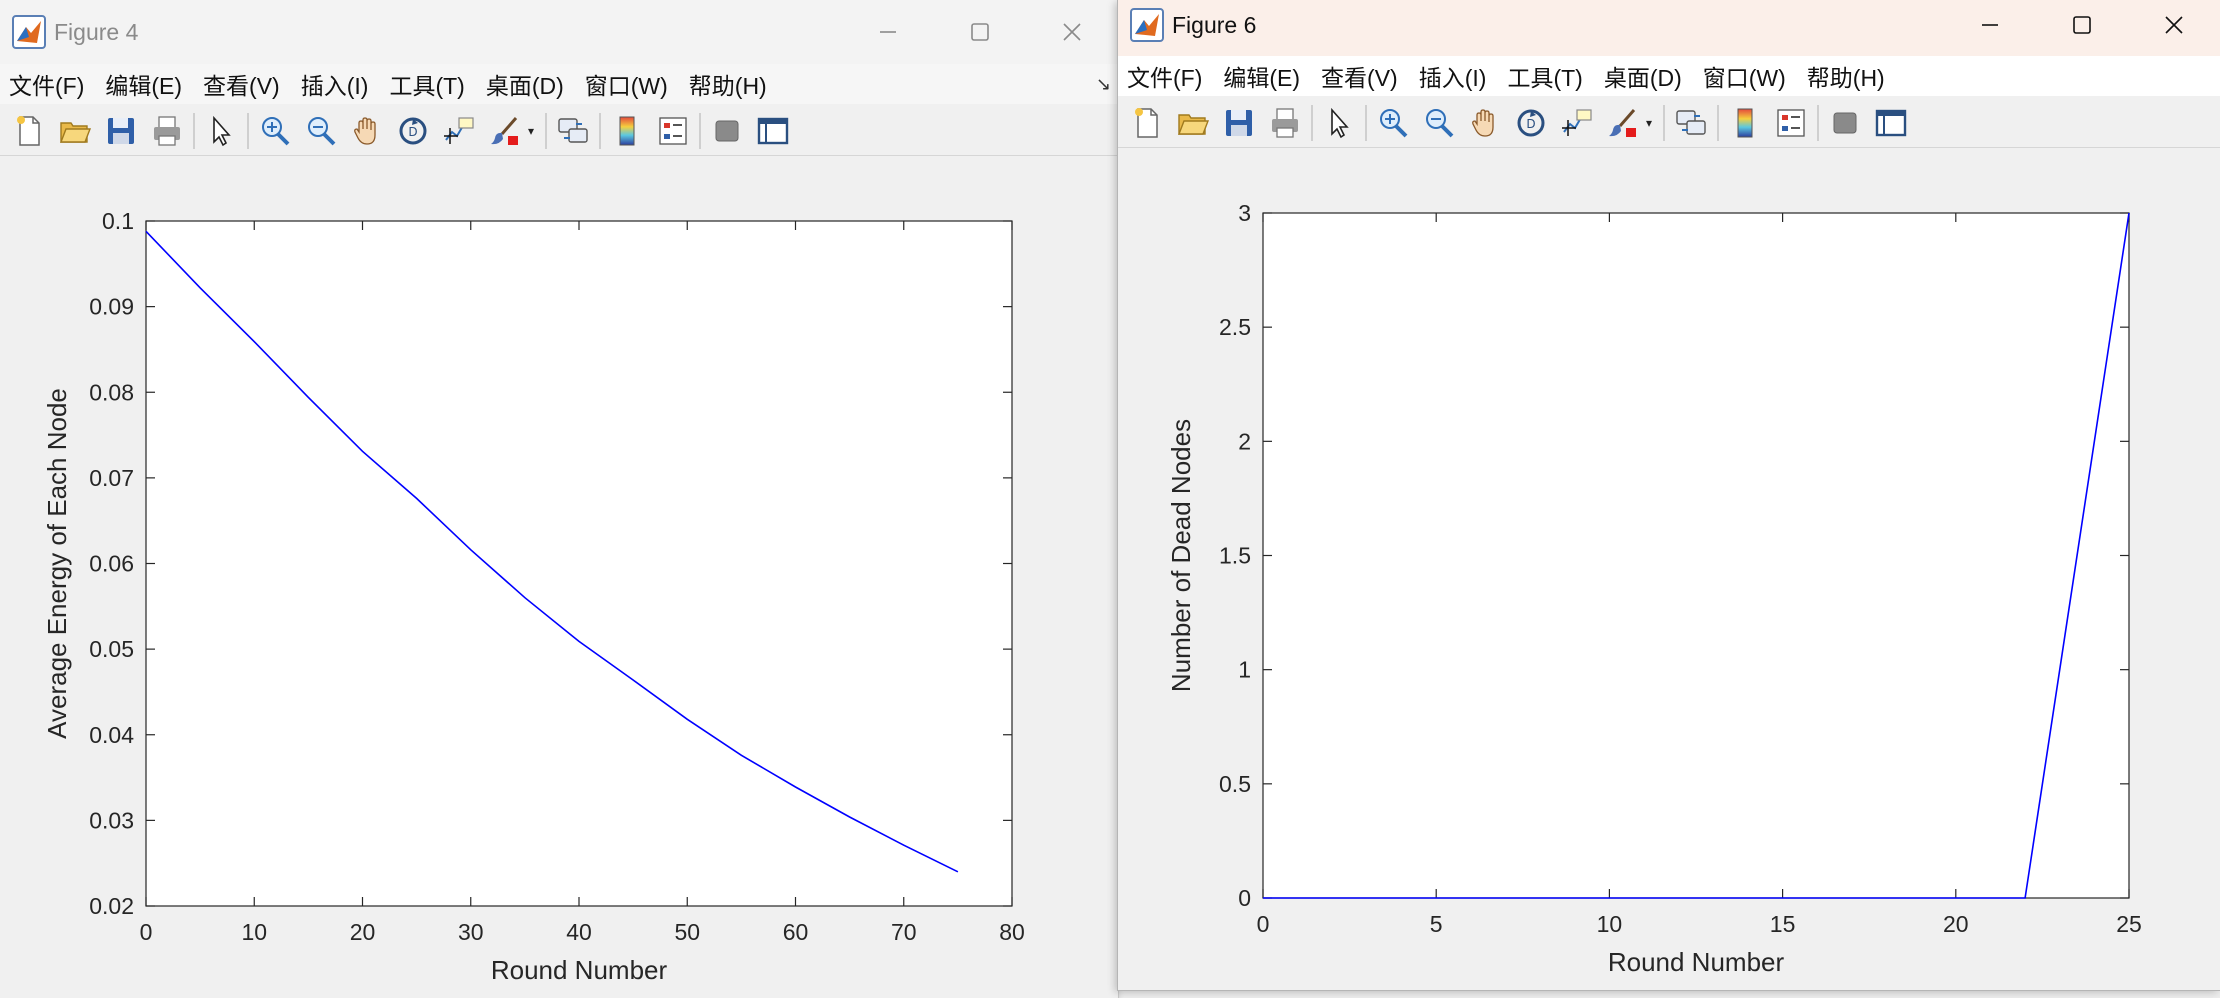 Image resolution: width=2220 pixels, height=998 pixels. I want to click on minimize-icon, so click(888, 32).